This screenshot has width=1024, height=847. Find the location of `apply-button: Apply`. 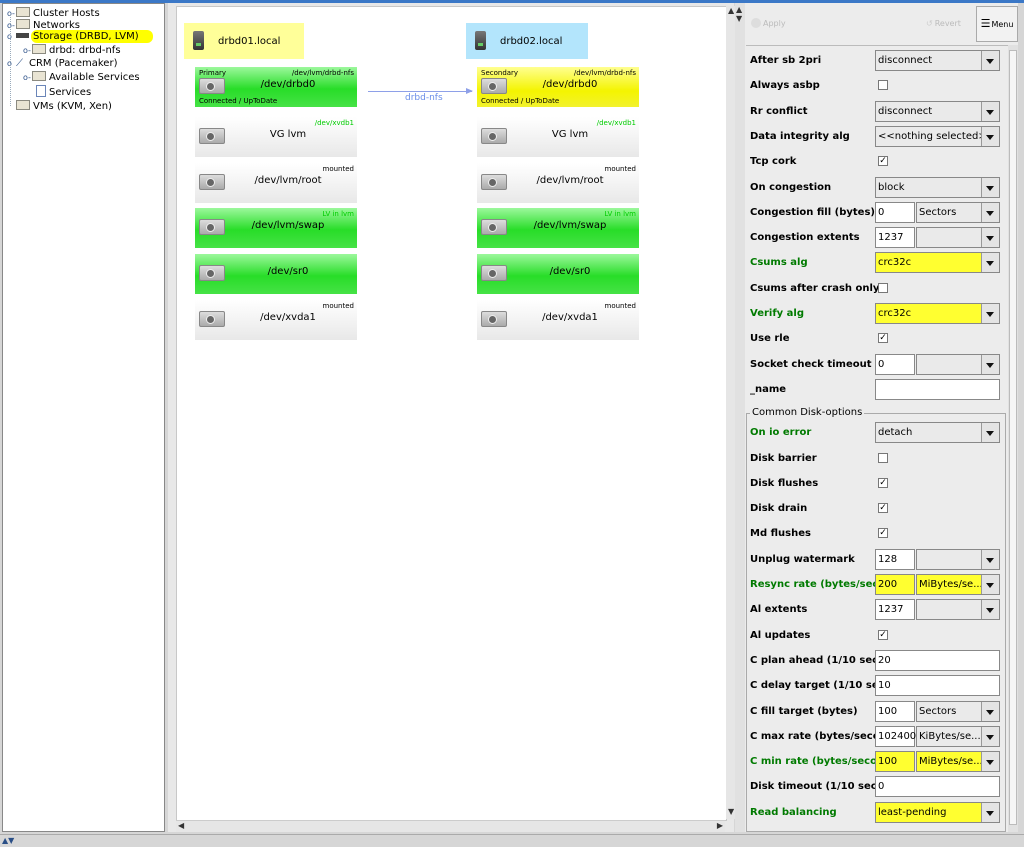

apply-button: Apply is located at coordinates (768, 24).